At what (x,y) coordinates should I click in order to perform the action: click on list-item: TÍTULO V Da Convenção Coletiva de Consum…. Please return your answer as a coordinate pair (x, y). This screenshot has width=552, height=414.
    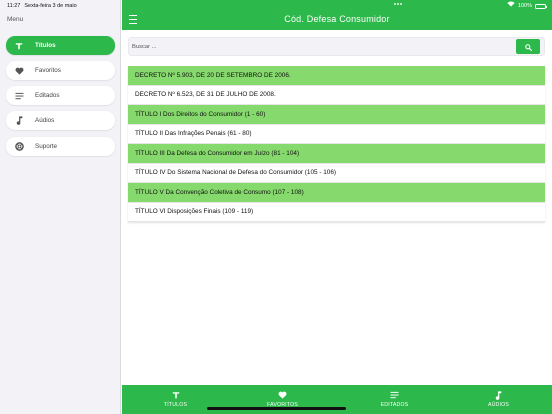
    Looking at the image, I should click on (336, 193).